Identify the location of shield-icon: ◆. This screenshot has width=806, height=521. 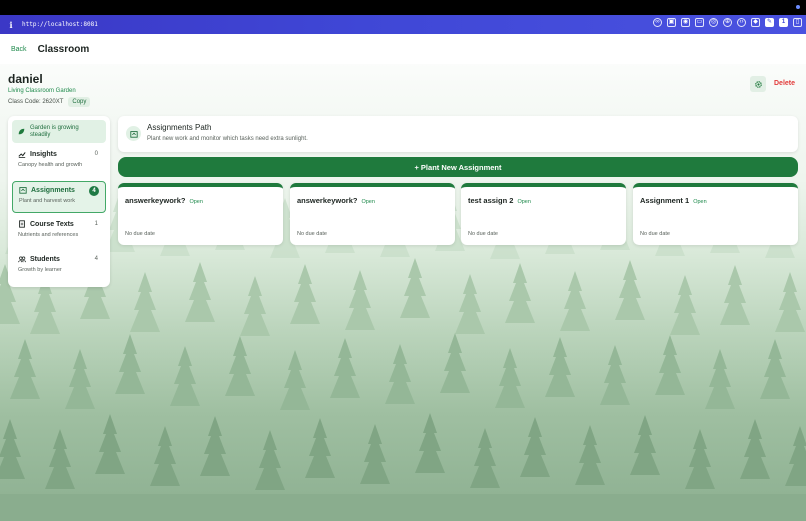
(755, 22).